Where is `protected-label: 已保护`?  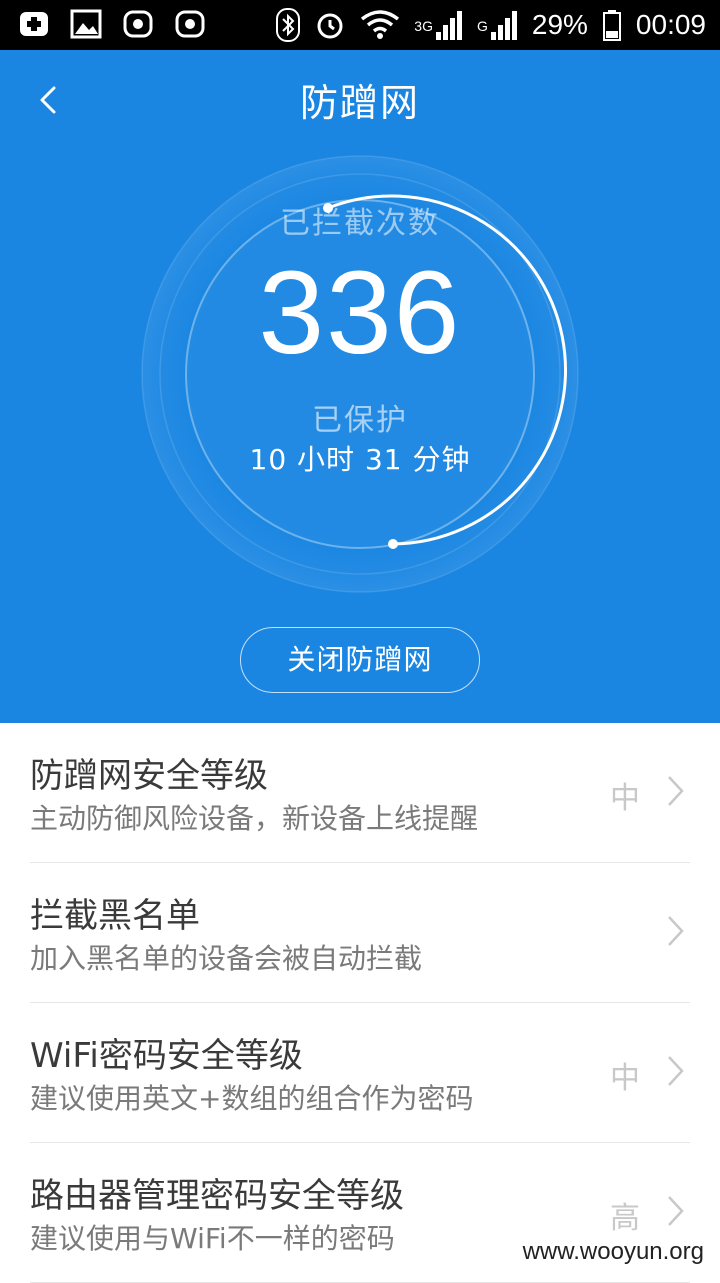 protected-label: 已保护 is located at coordinates (360, 417).